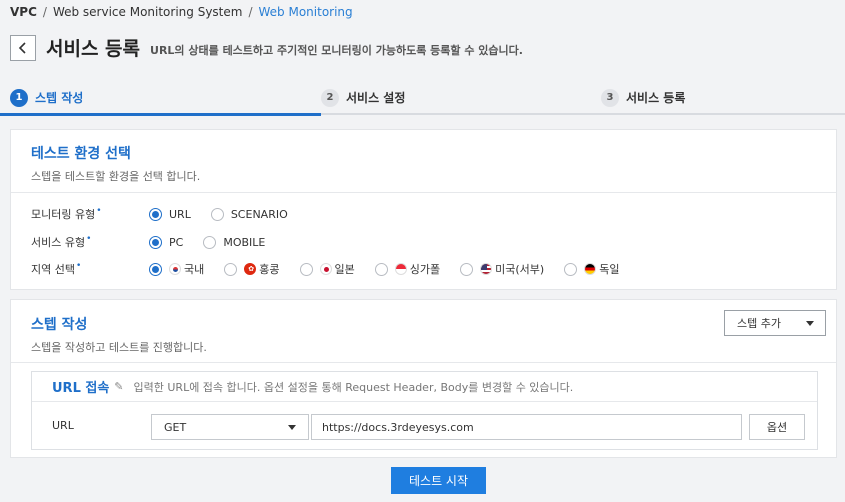  What do you see at coordinates (438, 480) in the screenshot?
I see `start-test-button: 테스트 시작` at bounding box center [438, 480].